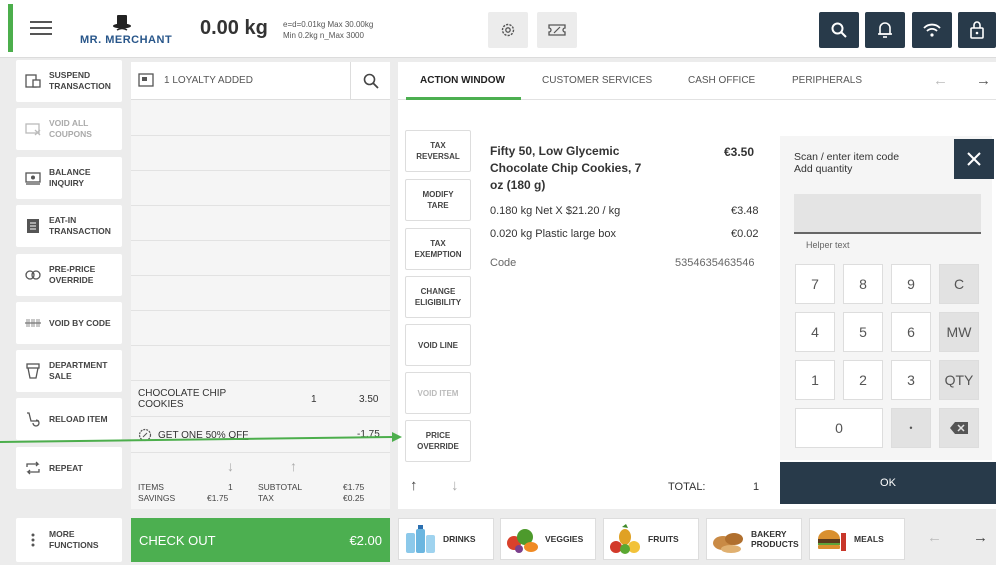  Describe the element at coordinates (69, 371) in the screenshot. I see `department-sale-button: DEPARTMENT SALE` at that location.